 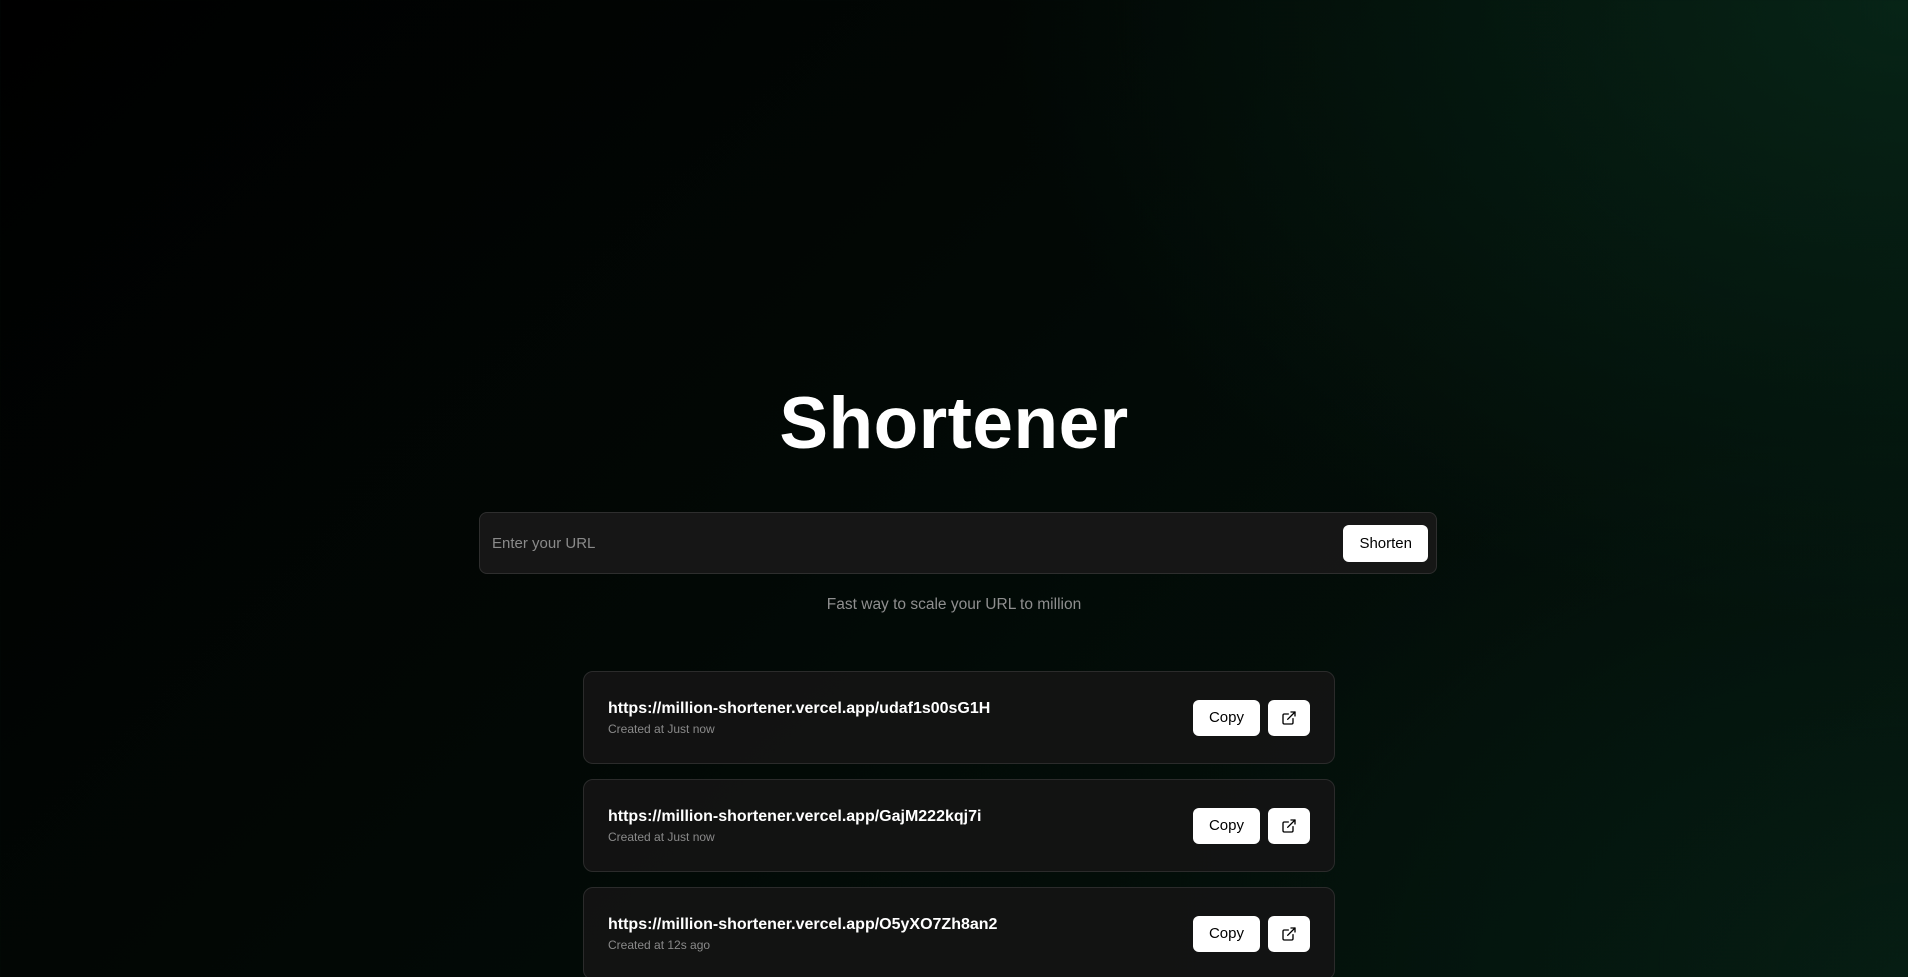 What do you see at coordinates (954, 604) in the screenshot?
I see `tagline: Fast way to scale your URL to million` at bounding box center [954, 604].